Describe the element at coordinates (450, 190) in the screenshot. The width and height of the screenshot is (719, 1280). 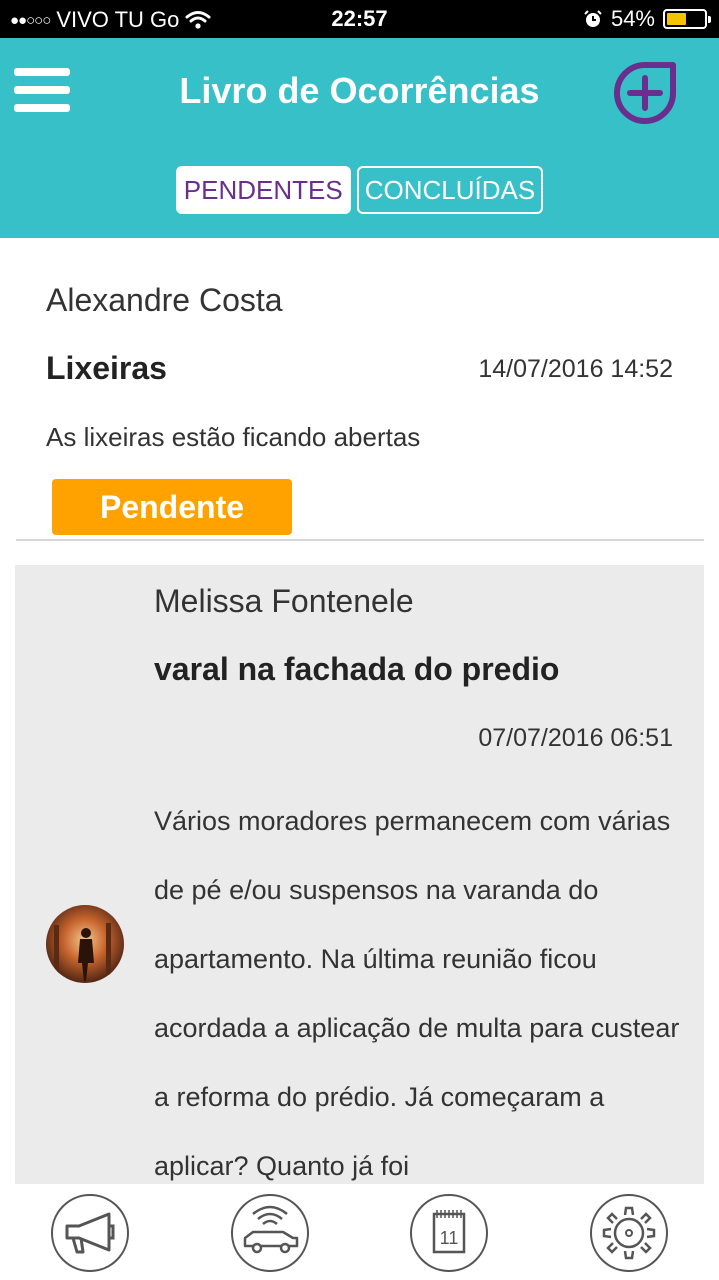
I see `tab-concluidas: CONCLUÍDAS` at that location.